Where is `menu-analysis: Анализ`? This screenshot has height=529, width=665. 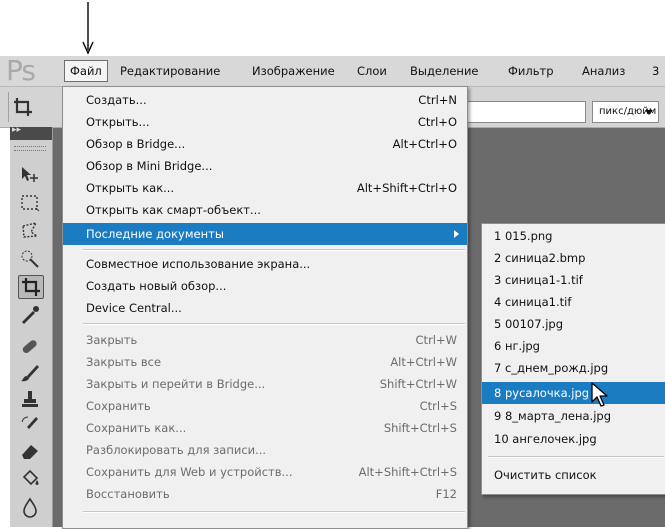
menu-analysis: Анализ is located at coordinates (603, 71).